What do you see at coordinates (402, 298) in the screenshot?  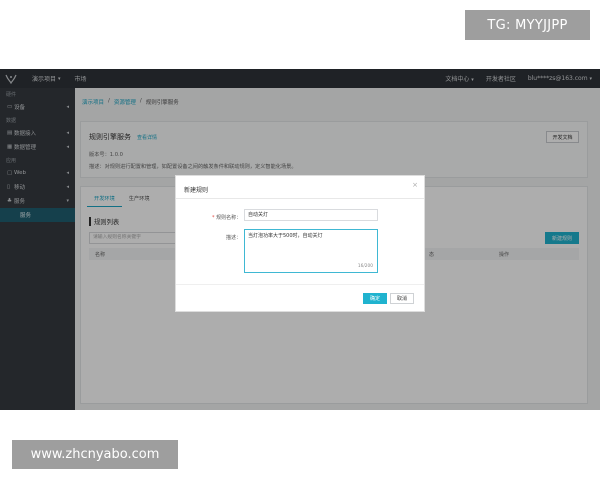 I see `cancel-button: 取消` at bounding box center [402, 298].